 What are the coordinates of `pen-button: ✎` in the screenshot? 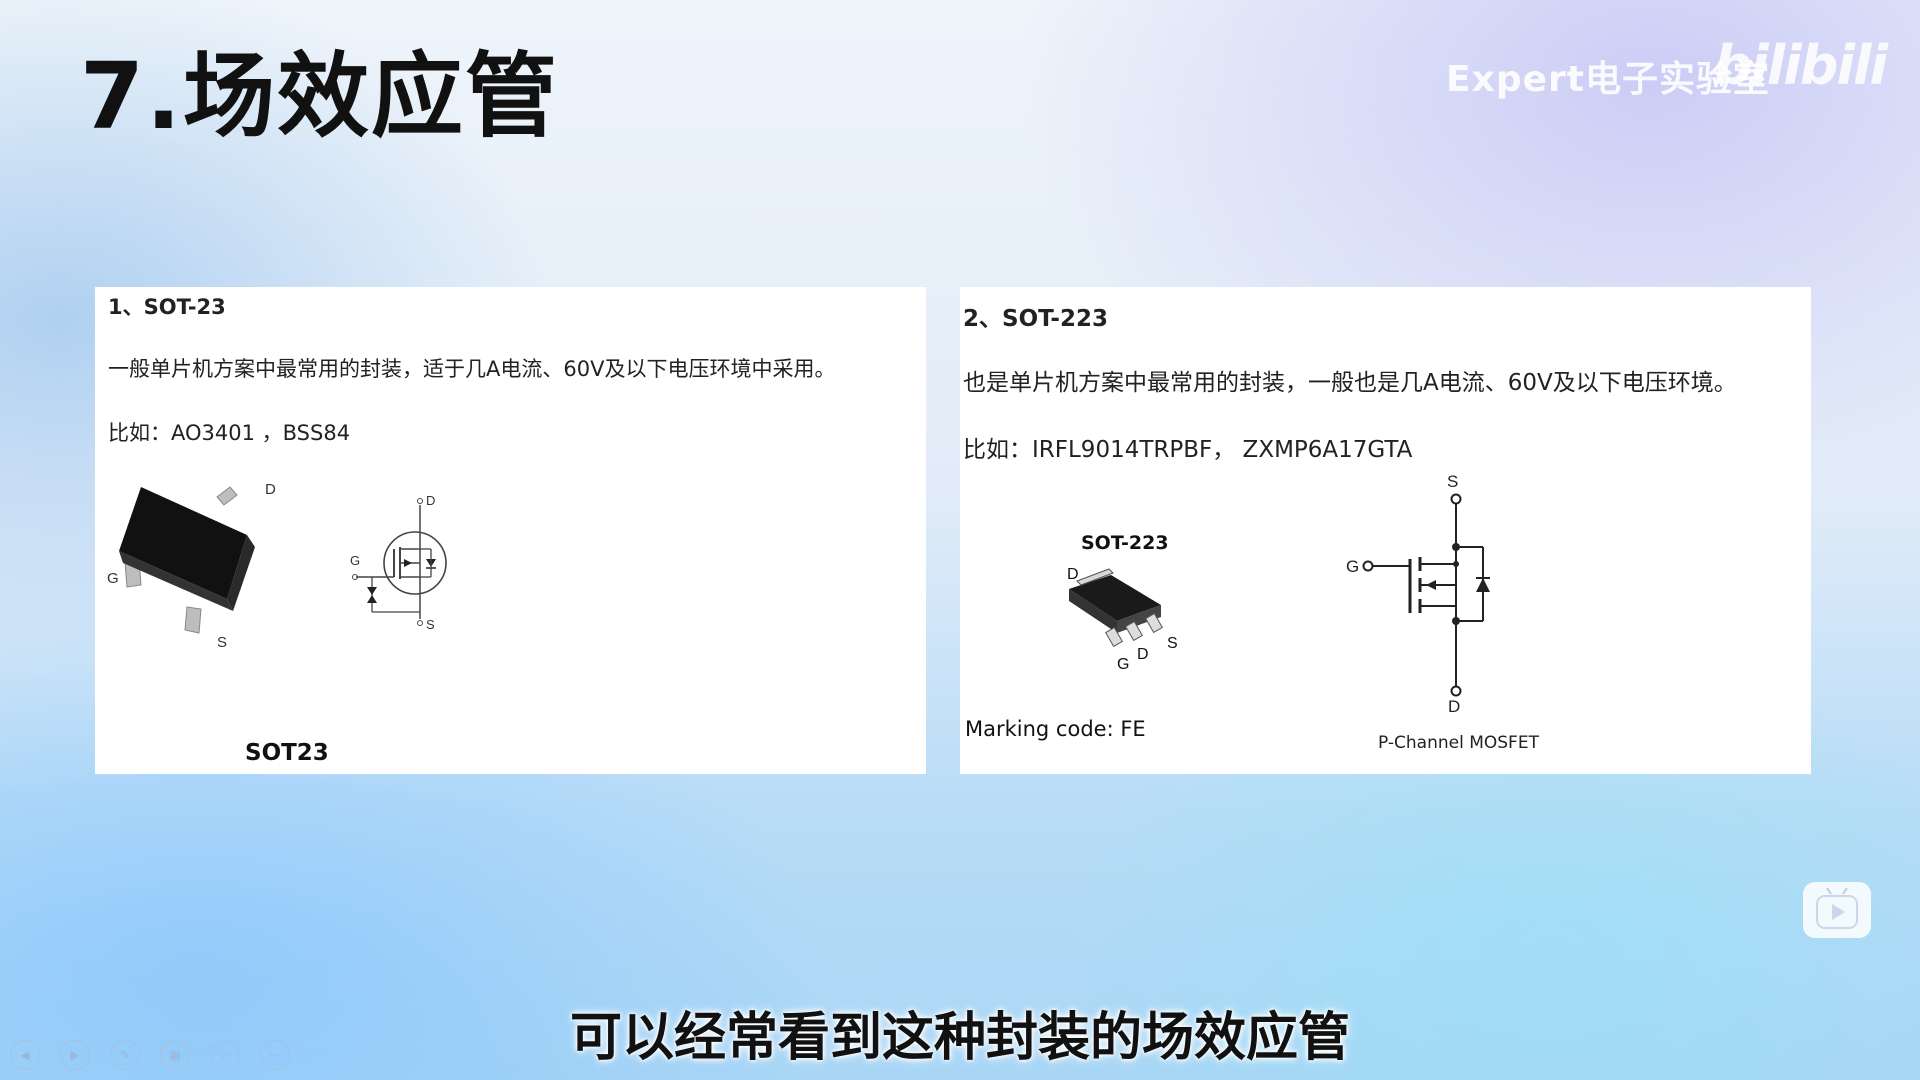 It's located at (125, 1055).